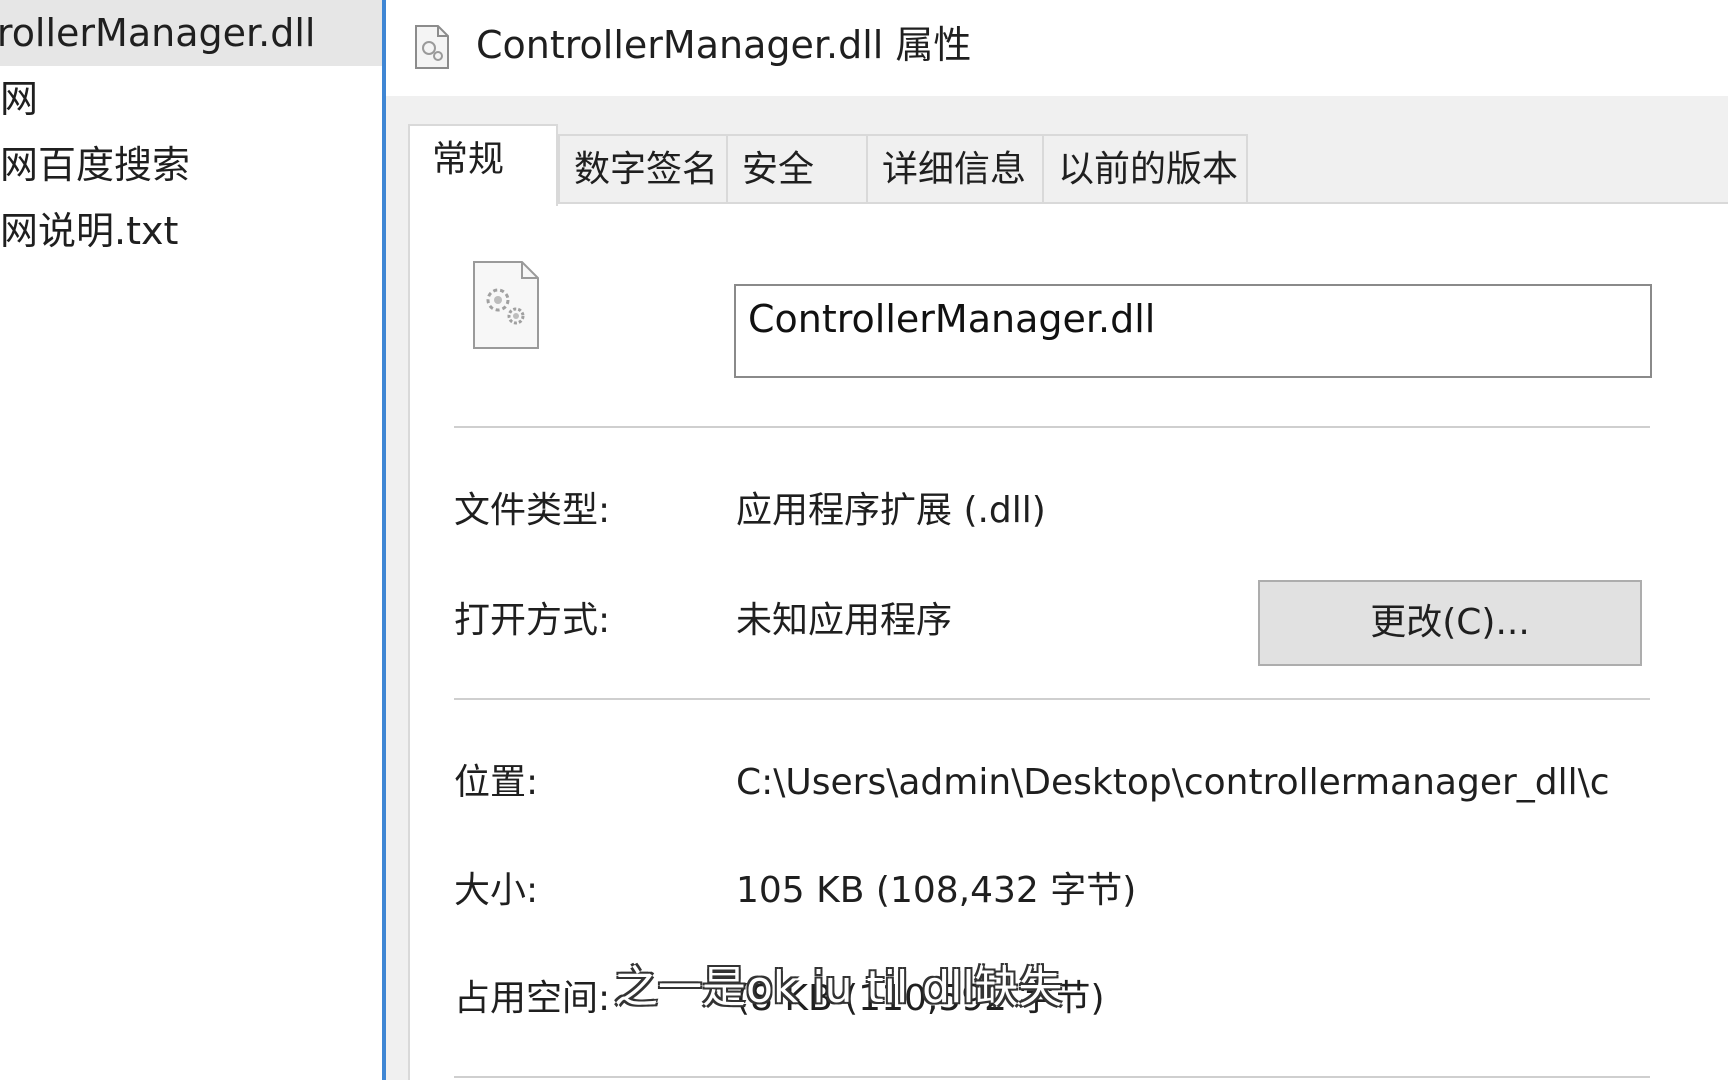 Image resolution: width=1728 pixels, height=1080 pixels. I want to click on open-with-label: 打开方式:, so click(532, 620).